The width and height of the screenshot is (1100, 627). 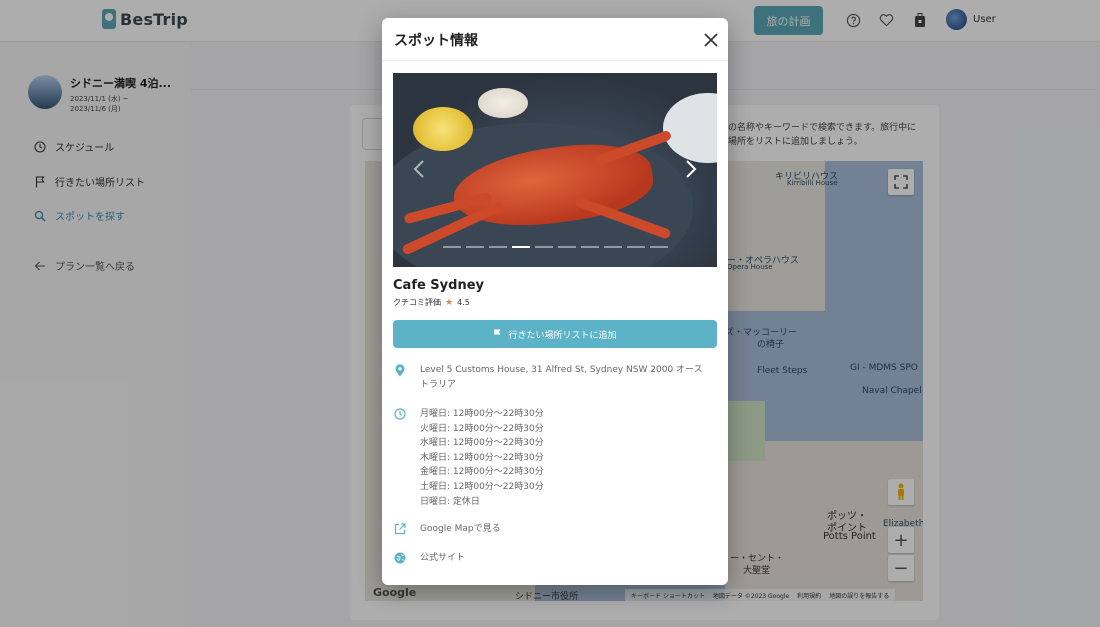 I want to click on hours-line: 月曜日: 12時00分～22時30分, so click(x=482, y=414).